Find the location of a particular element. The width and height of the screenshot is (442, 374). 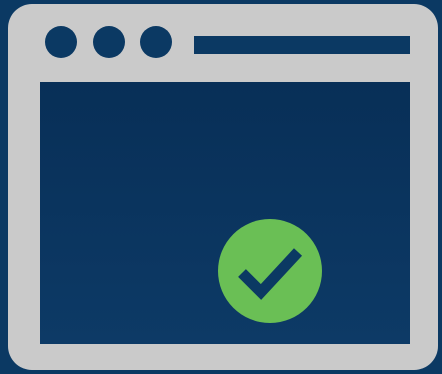

address-bar-line is located at coordinates (302, 45).